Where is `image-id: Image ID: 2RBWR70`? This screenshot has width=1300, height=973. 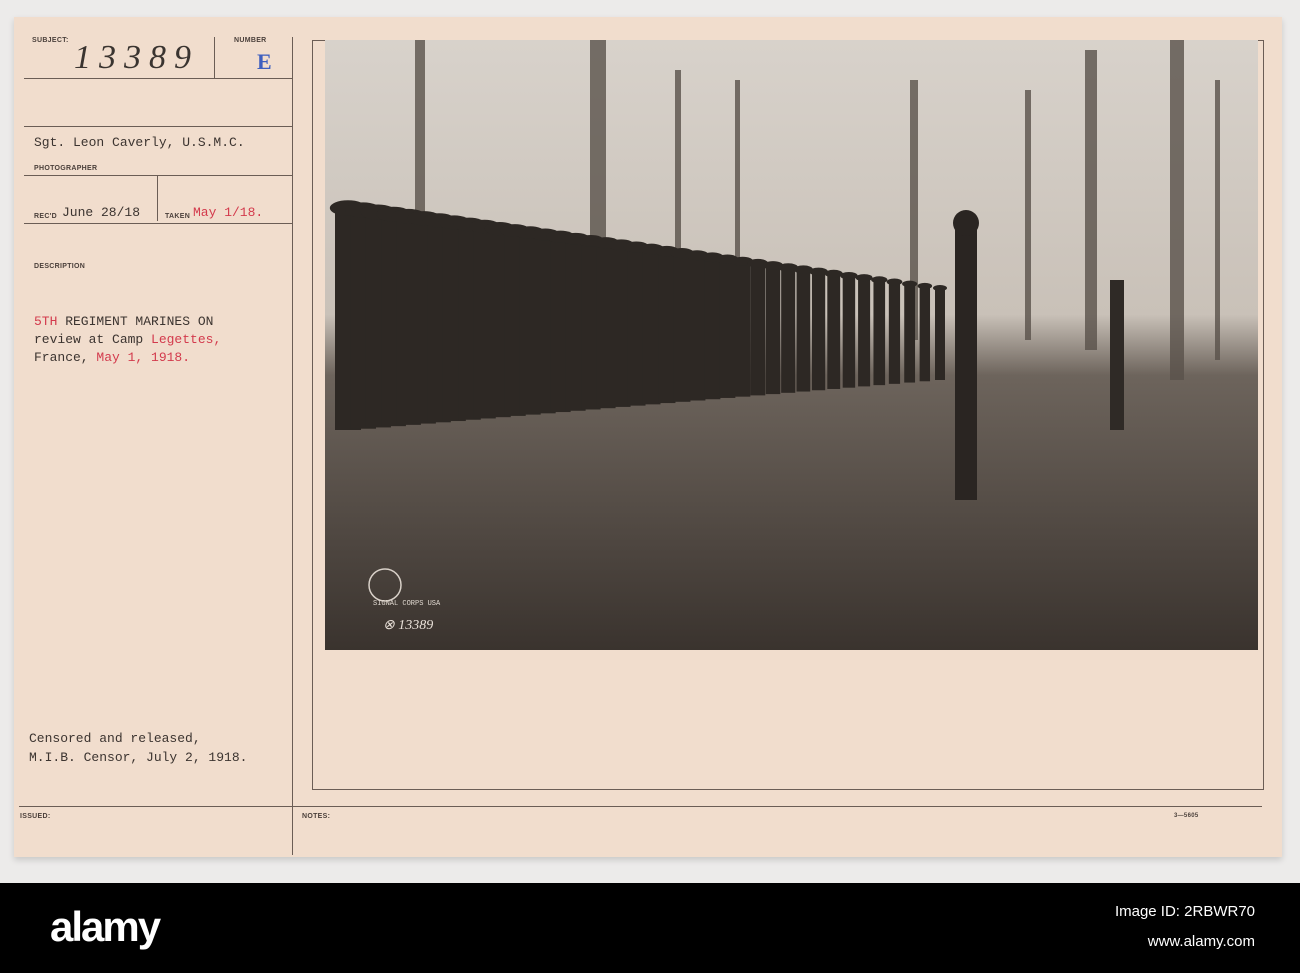
image-id: Image ID: 2RBWR70 is located at coordinates (1184, 911).